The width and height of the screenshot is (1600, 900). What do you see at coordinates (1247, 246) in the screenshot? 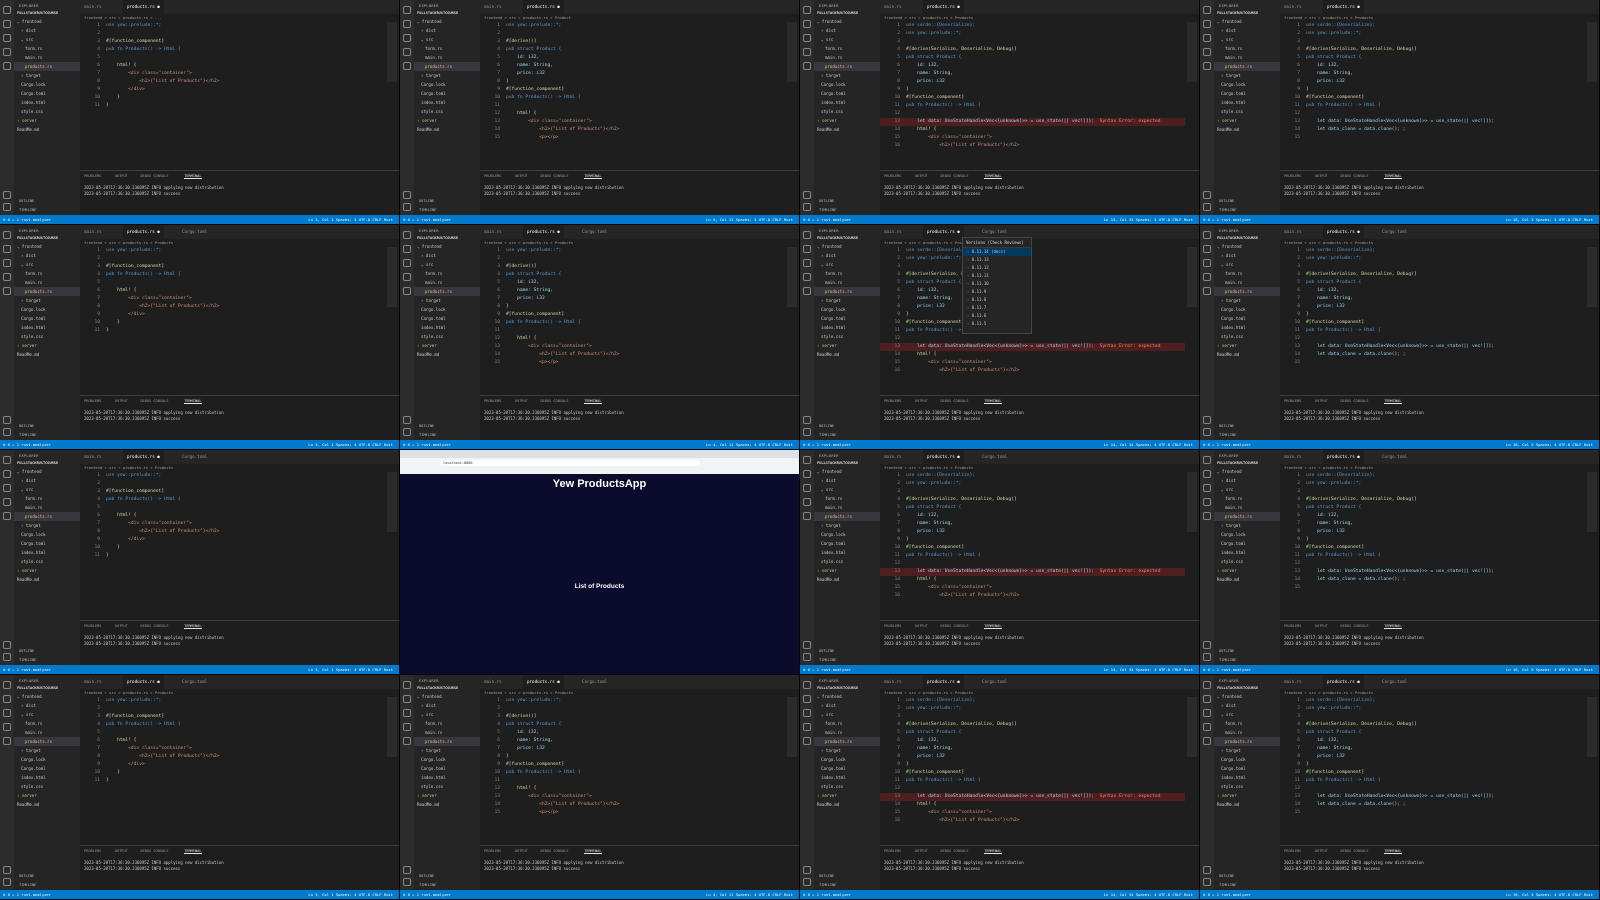
I see `tree-folder: ⌄ frontend` at bounding box center [1247, 246].